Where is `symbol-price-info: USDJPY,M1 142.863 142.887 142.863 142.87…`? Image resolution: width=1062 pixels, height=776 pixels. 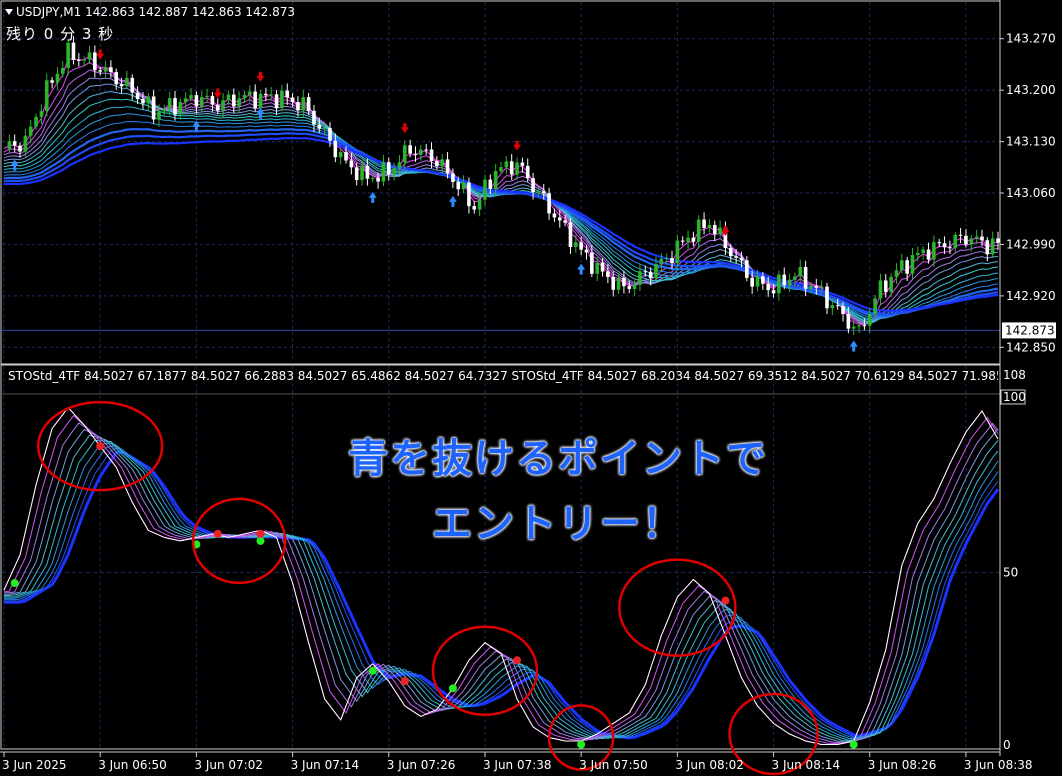 symbol-price-info: USDJPY,M1 142.863 142.887 142.863 142.87… is located at coordinates (156, 12).